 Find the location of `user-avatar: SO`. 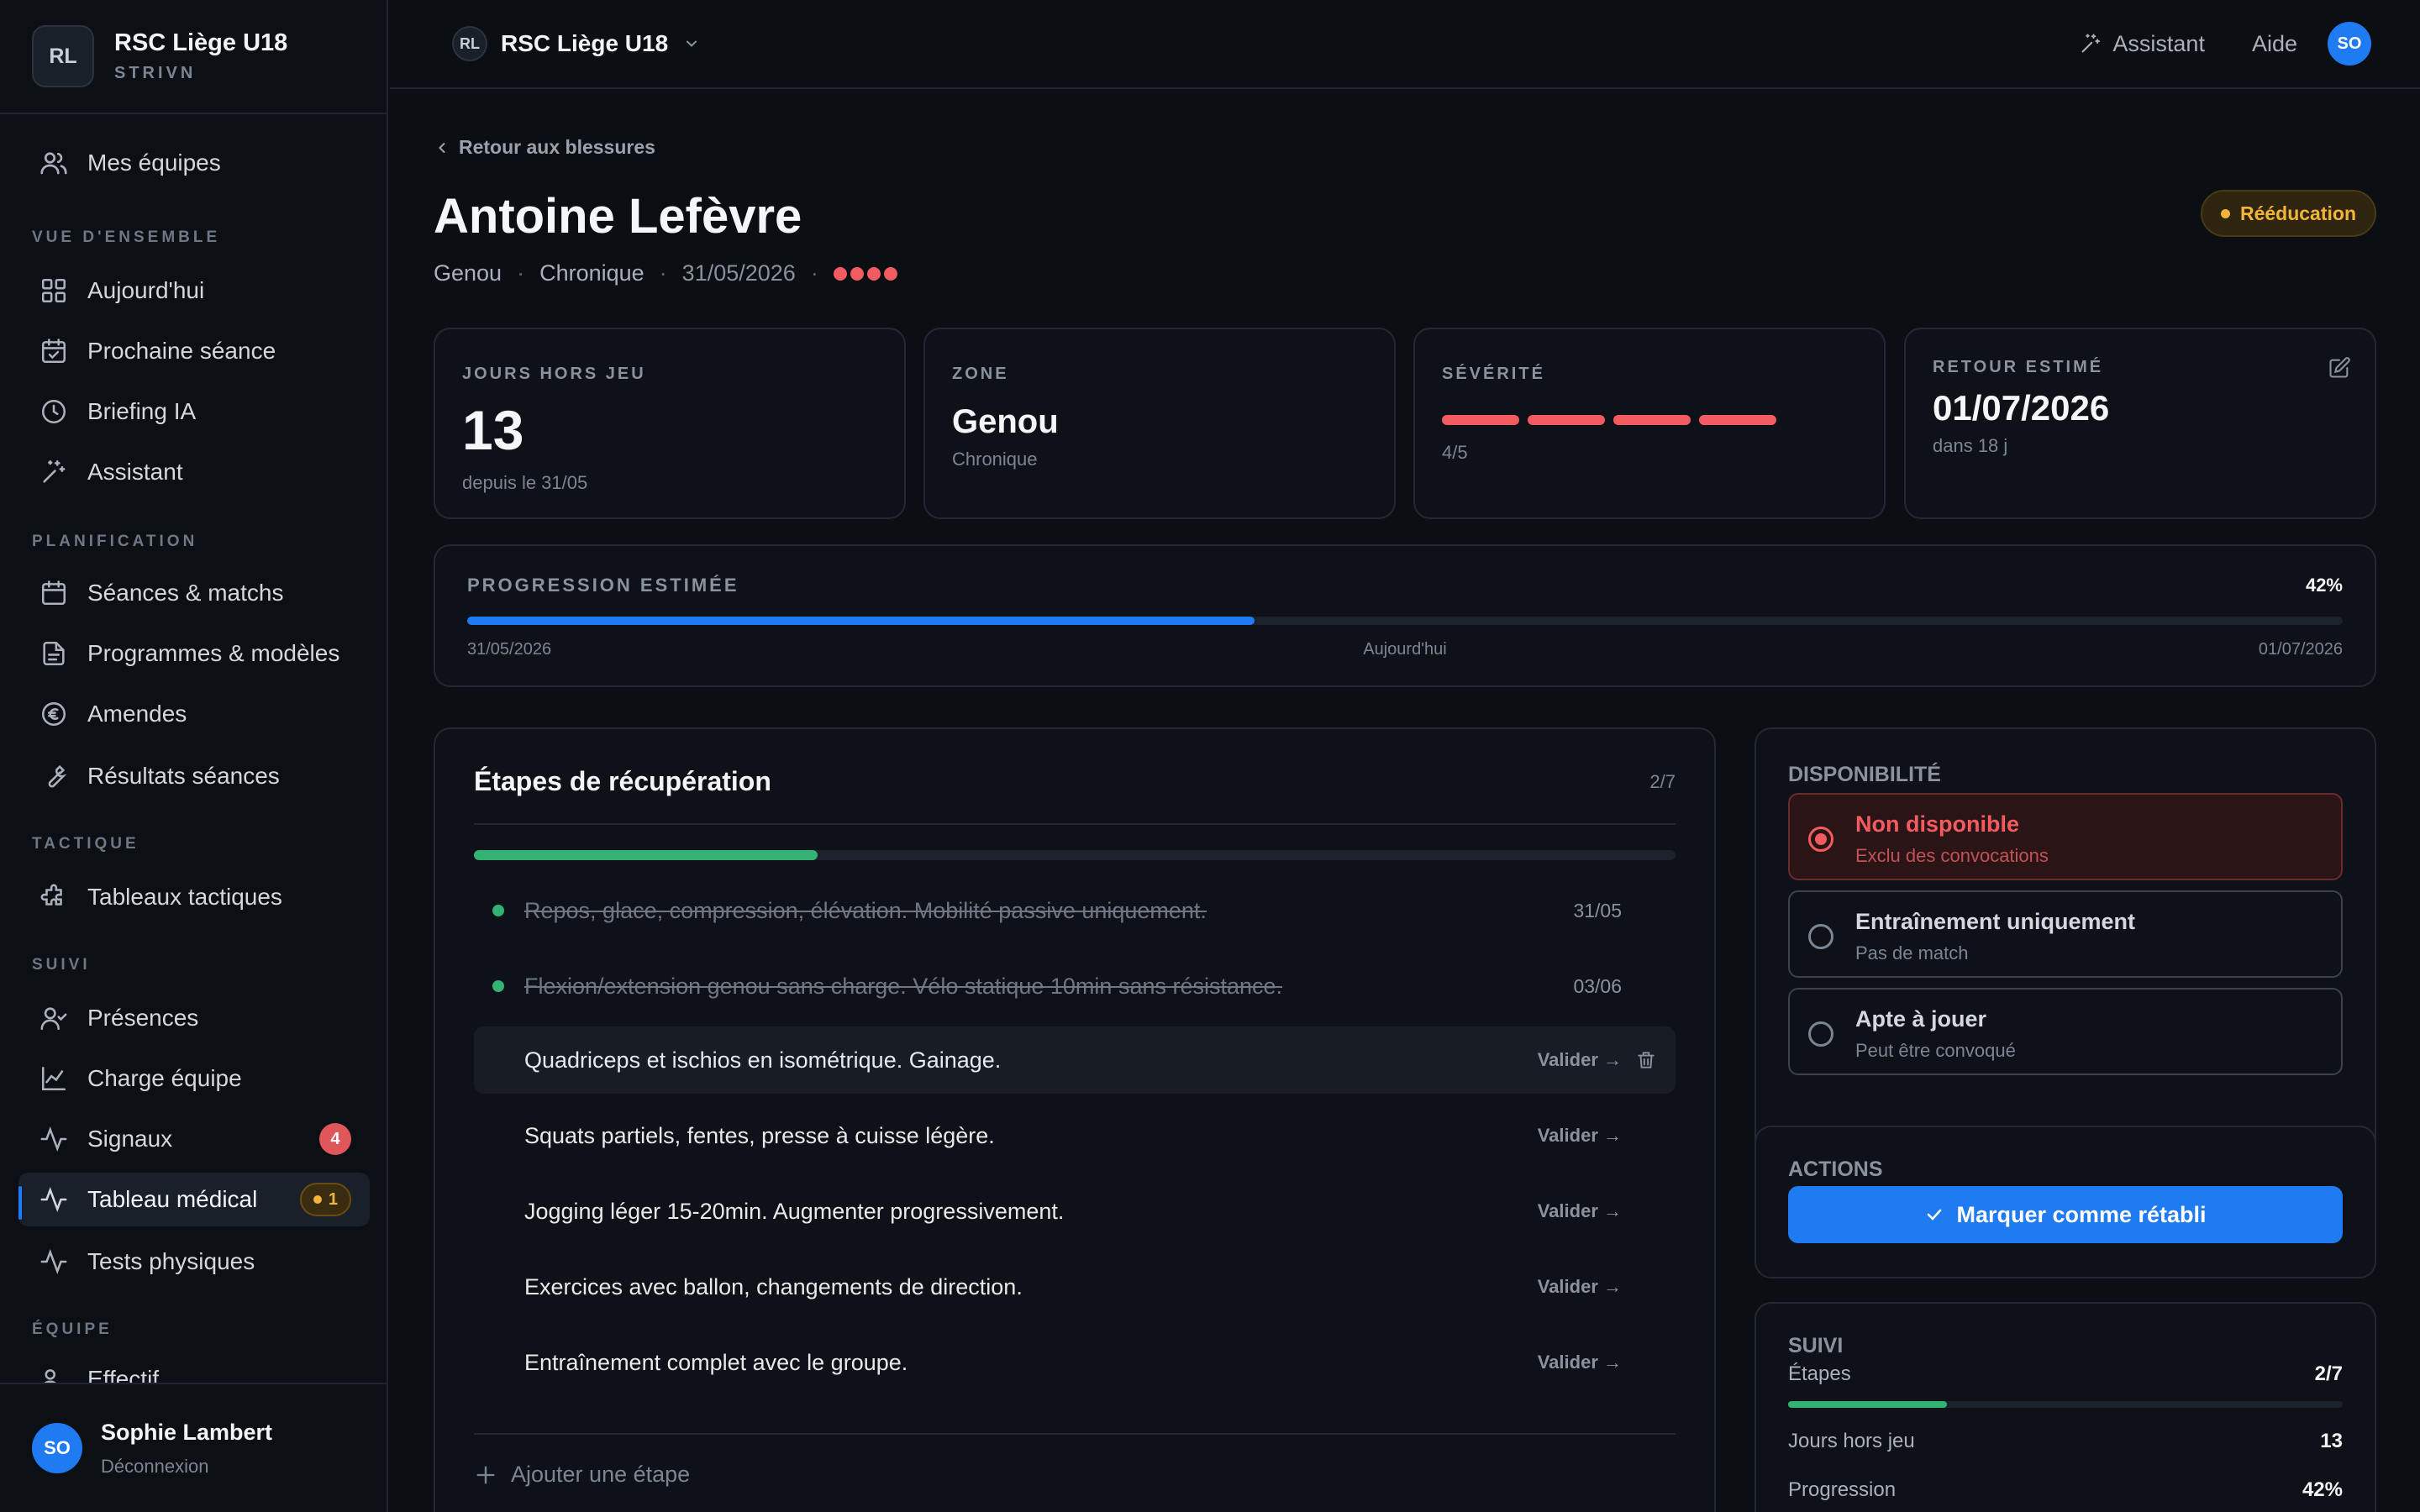

user-avatar: SO is located at coordinates (57, 1448).